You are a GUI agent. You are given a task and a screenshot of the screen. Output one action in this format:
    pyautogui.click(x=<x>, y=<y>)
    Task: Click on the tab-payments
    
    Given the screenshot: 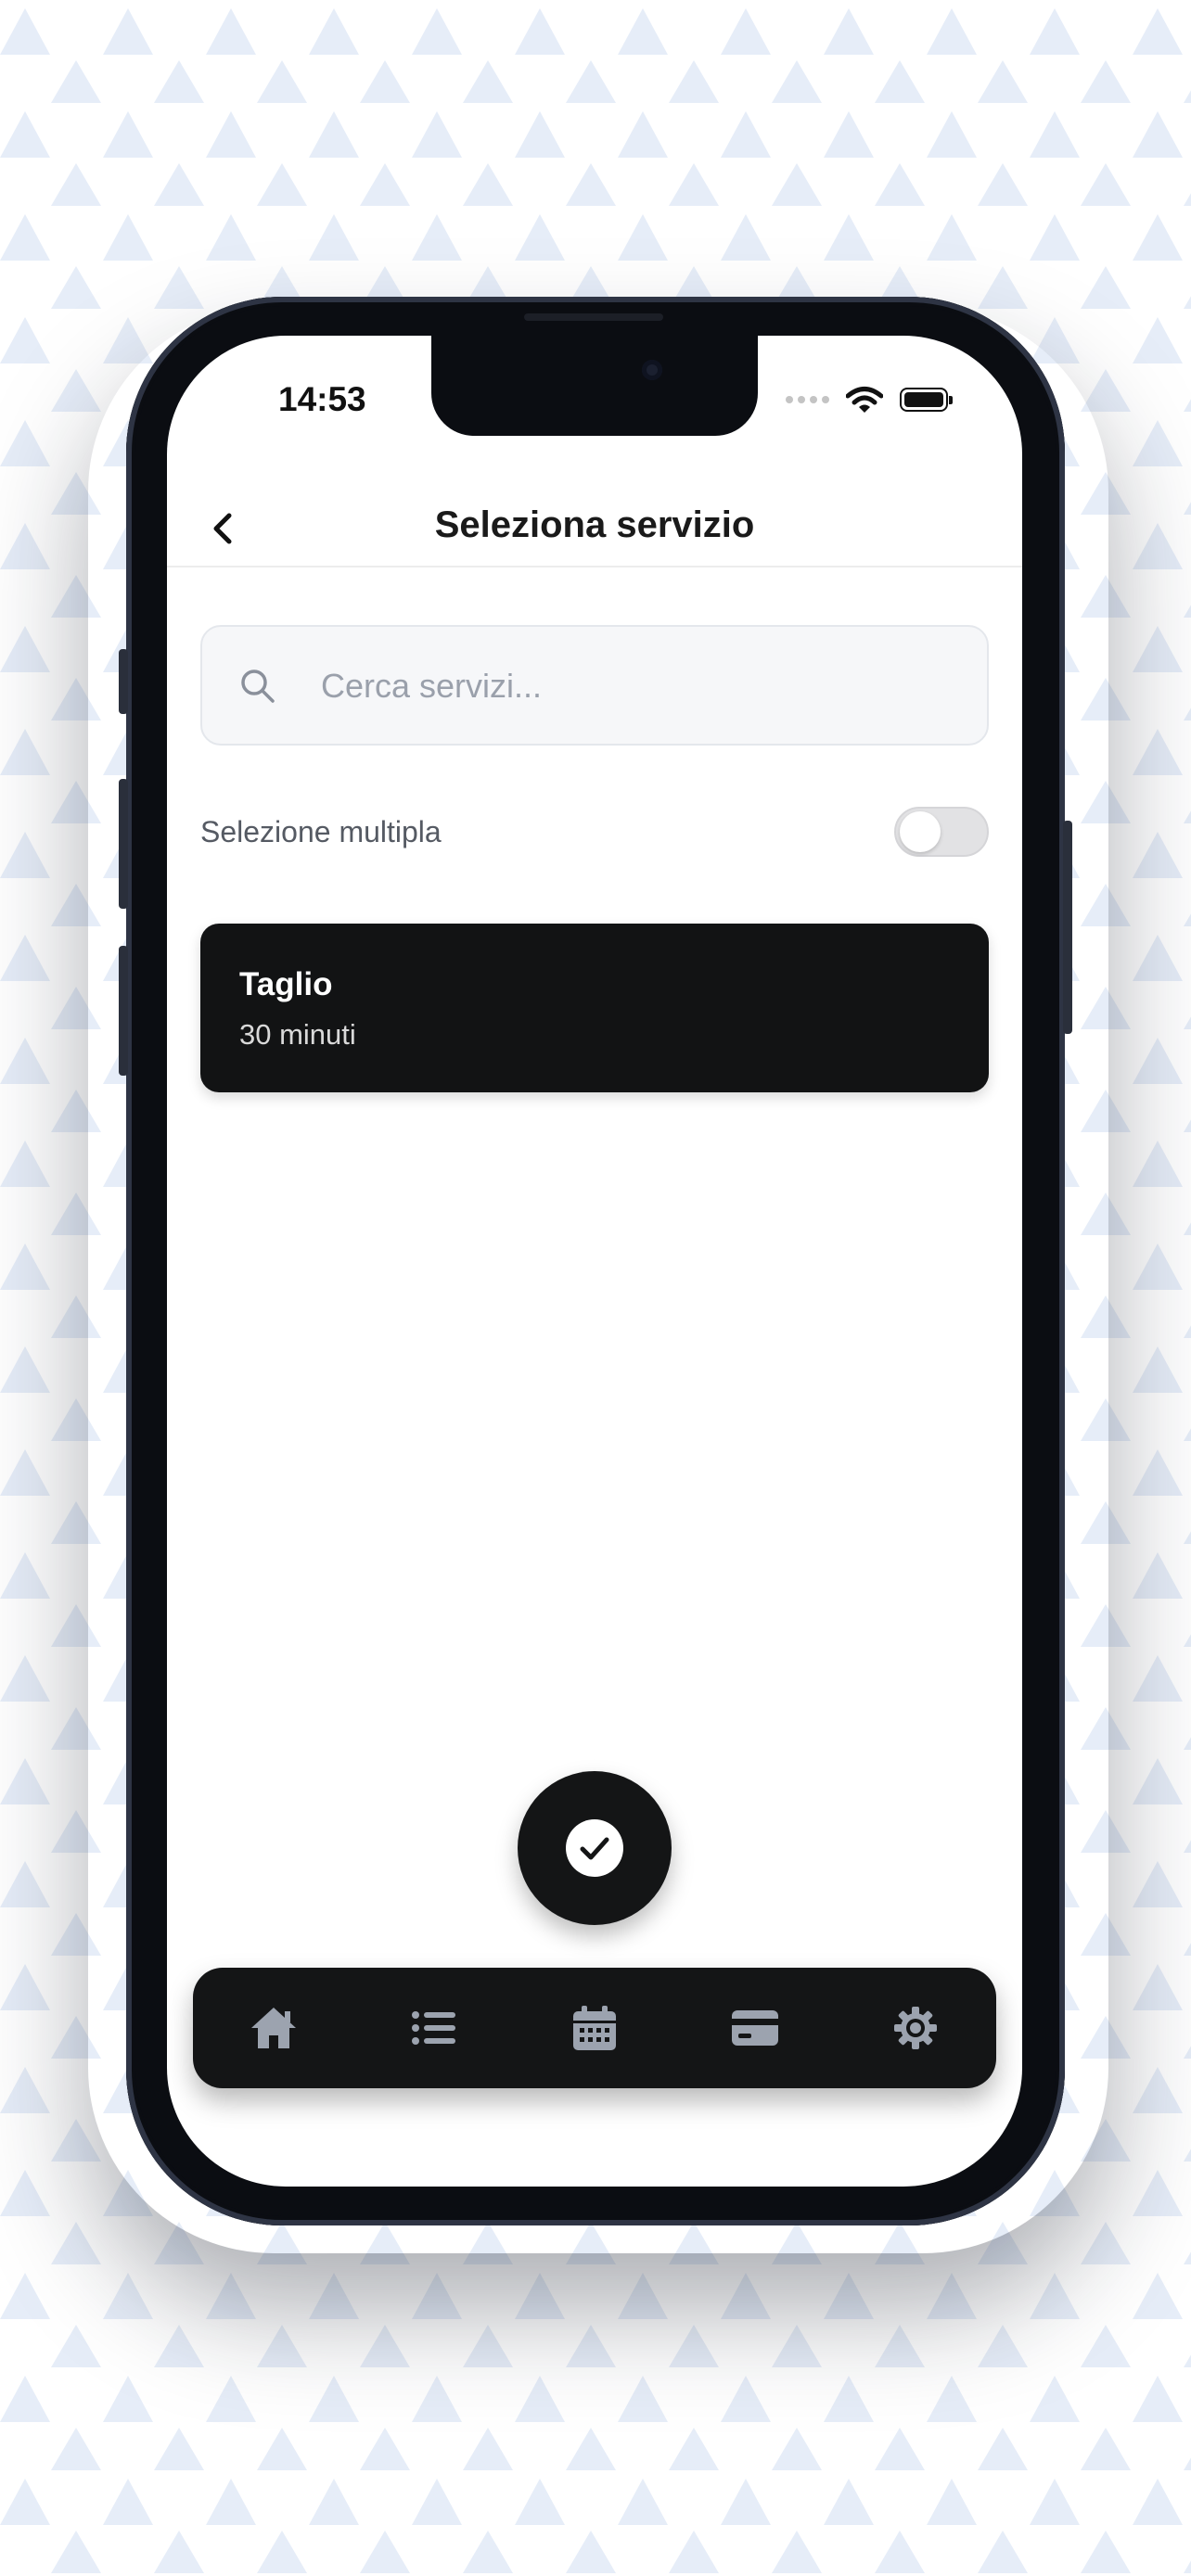 What is the action you would take?
    pyautogui.click(x=755, y=2028)
    